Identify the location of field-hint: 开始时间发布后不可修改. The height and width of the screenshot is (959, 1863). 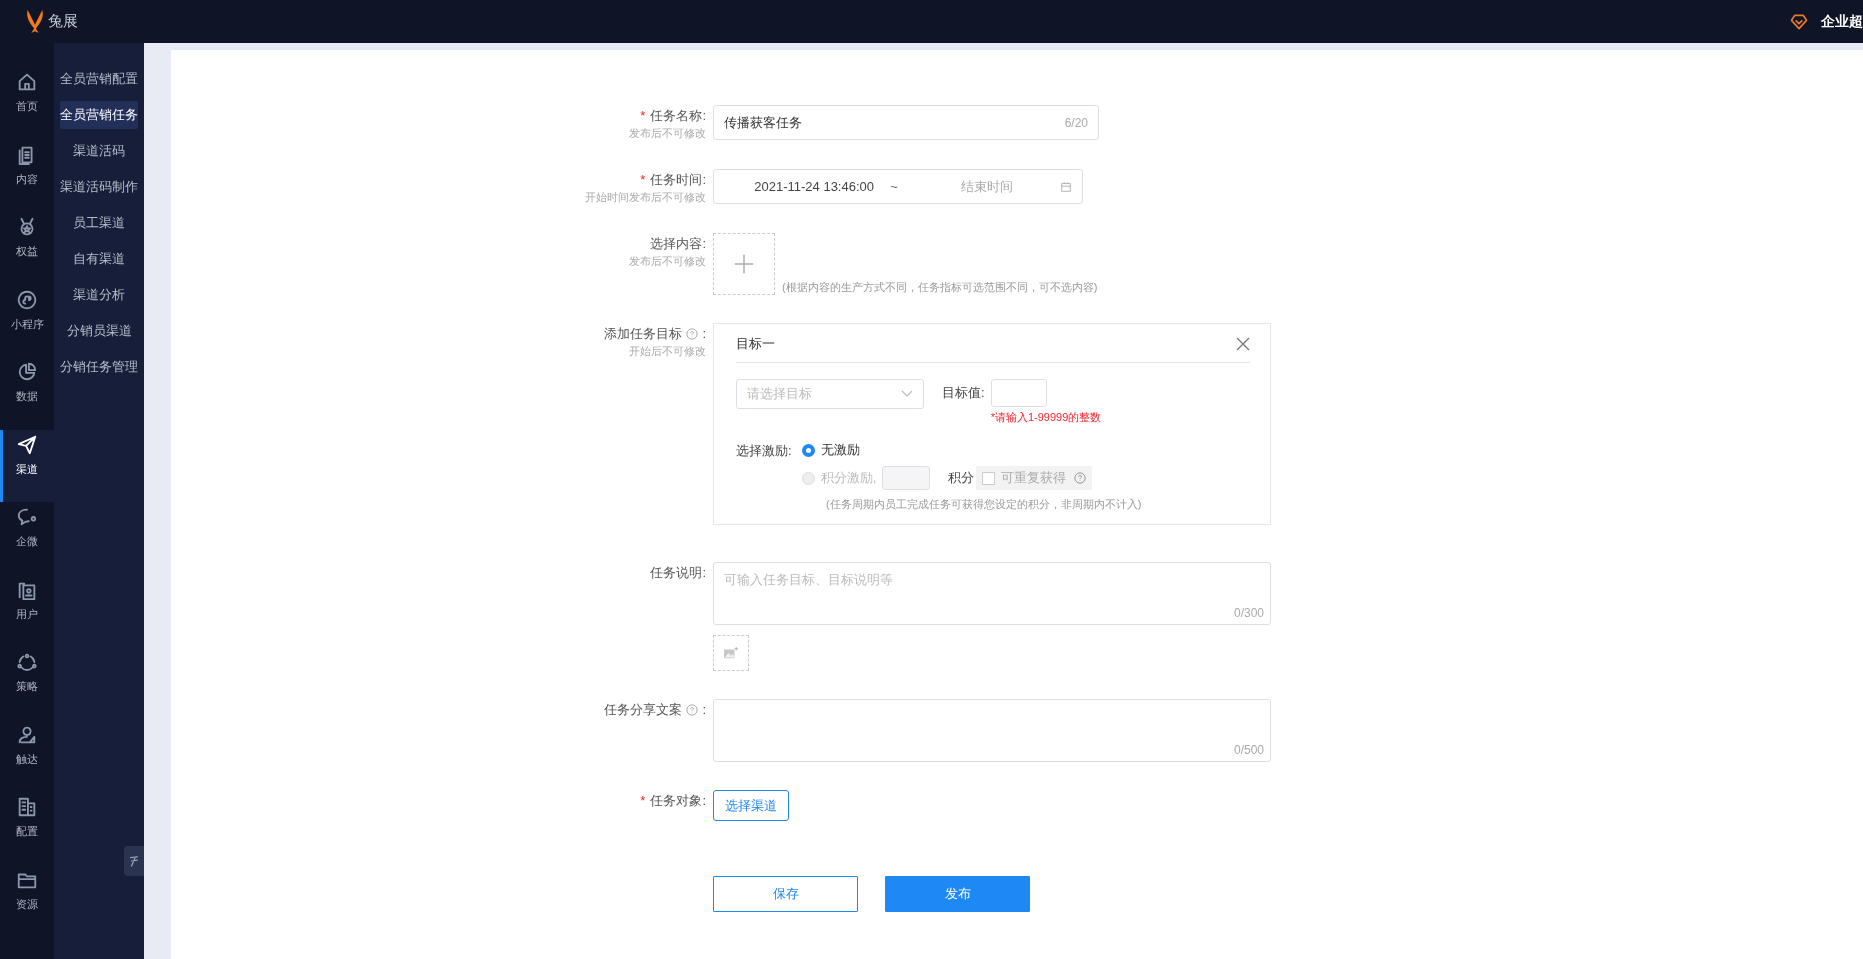
(645, 197).